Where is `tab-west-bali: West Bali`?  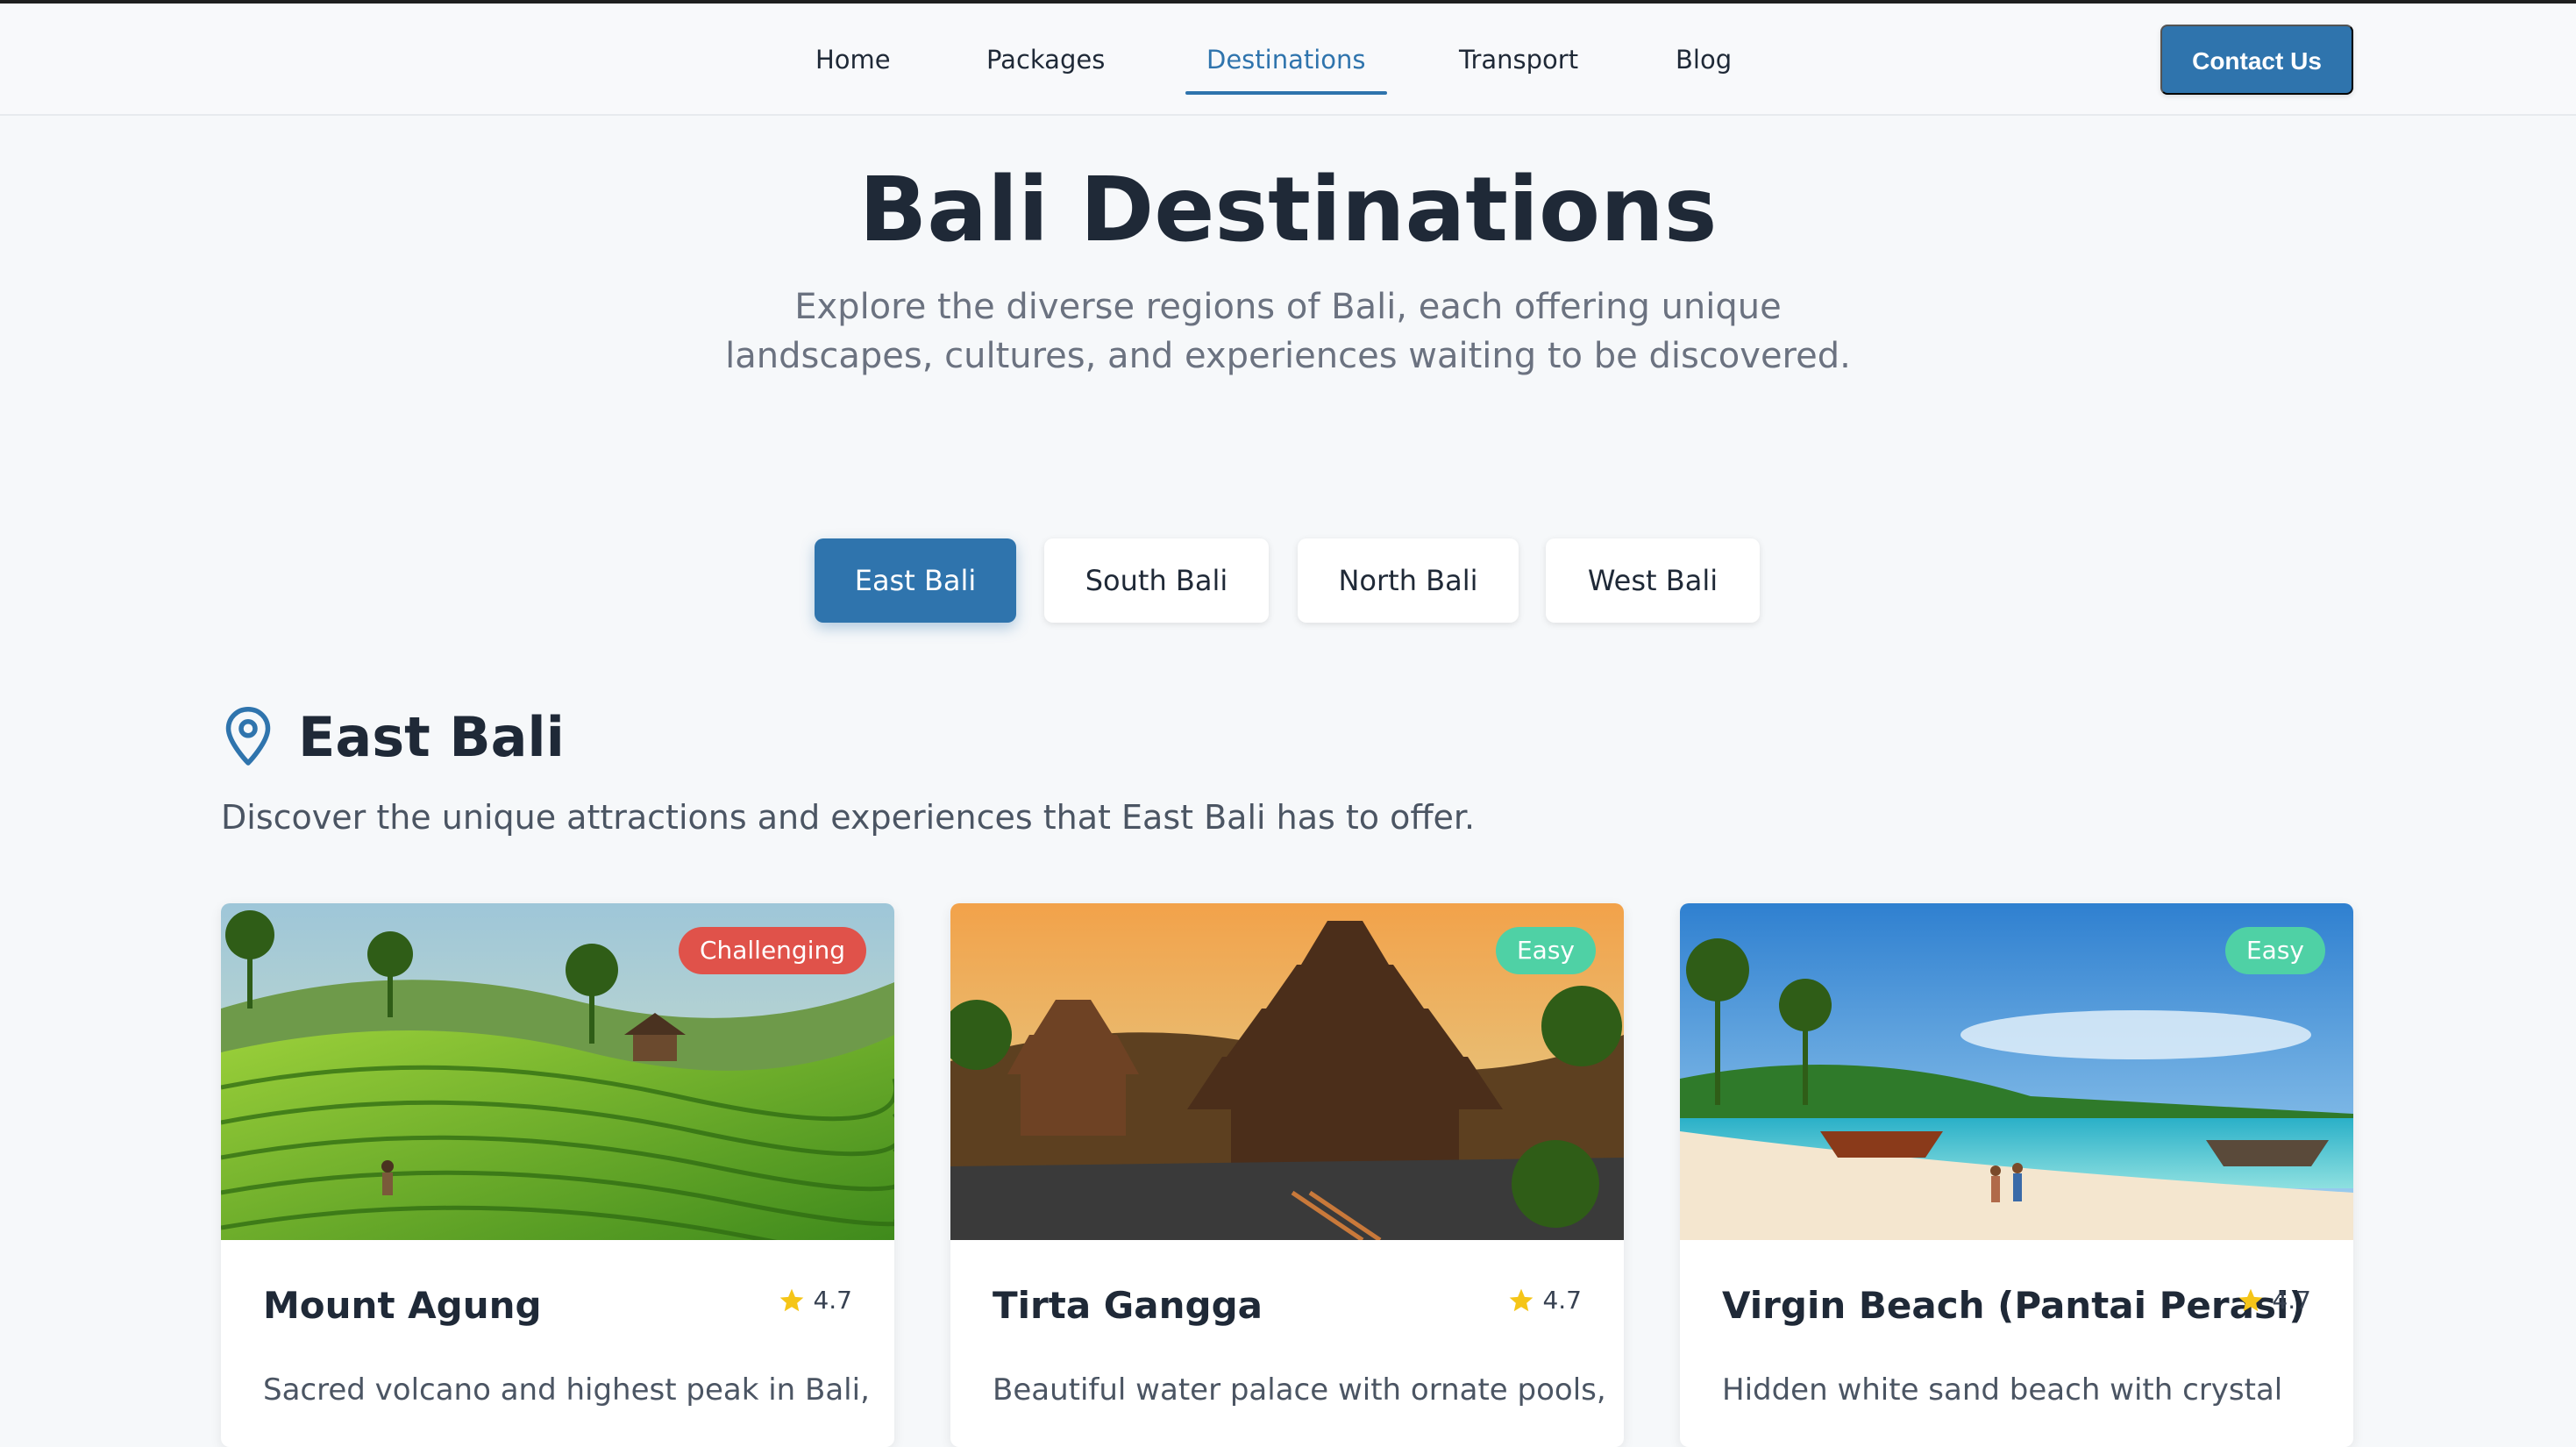
tab-west-bali: West Bali is located at coordinates (1653, 580).